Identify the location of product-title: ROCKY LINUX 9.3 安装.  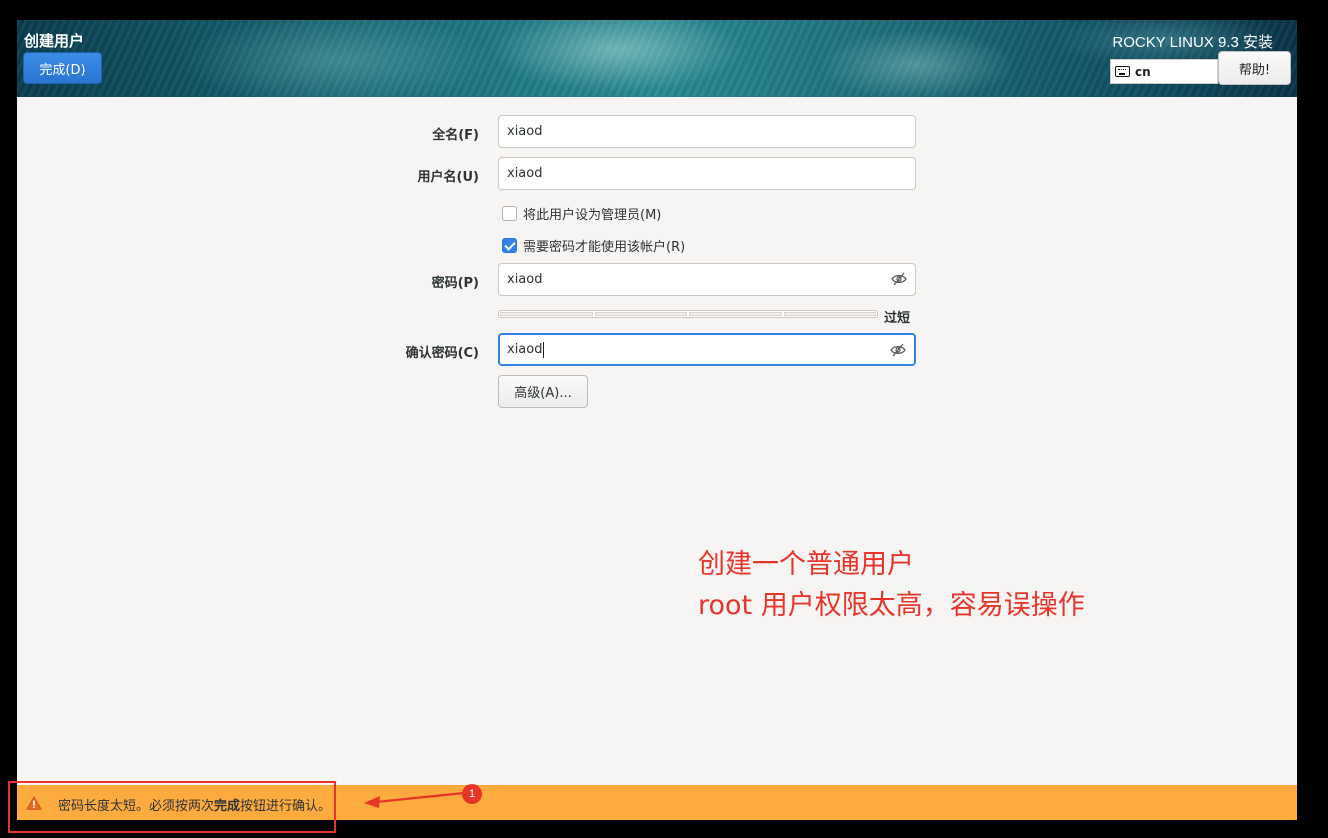
(1192, 42).